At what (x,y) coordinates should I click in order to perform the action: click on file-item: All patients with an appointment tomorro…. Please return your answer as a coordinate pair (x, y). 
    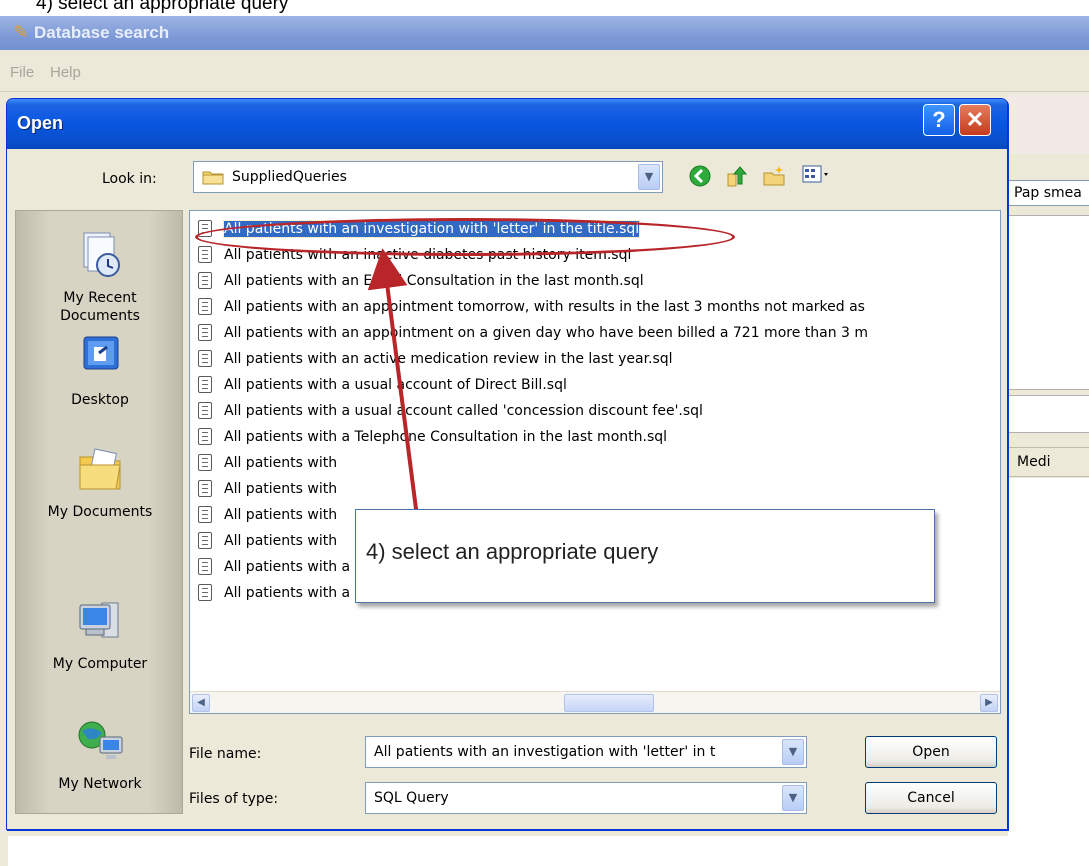
    Looking at the image, I should click on (531, 307).